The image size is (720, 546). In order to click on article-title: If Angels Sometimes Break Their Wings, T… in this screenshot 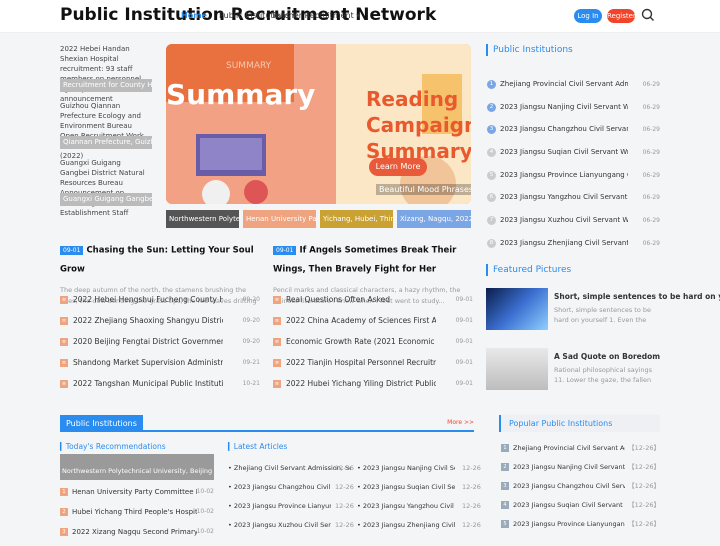, I will do `click(364, 260)`.